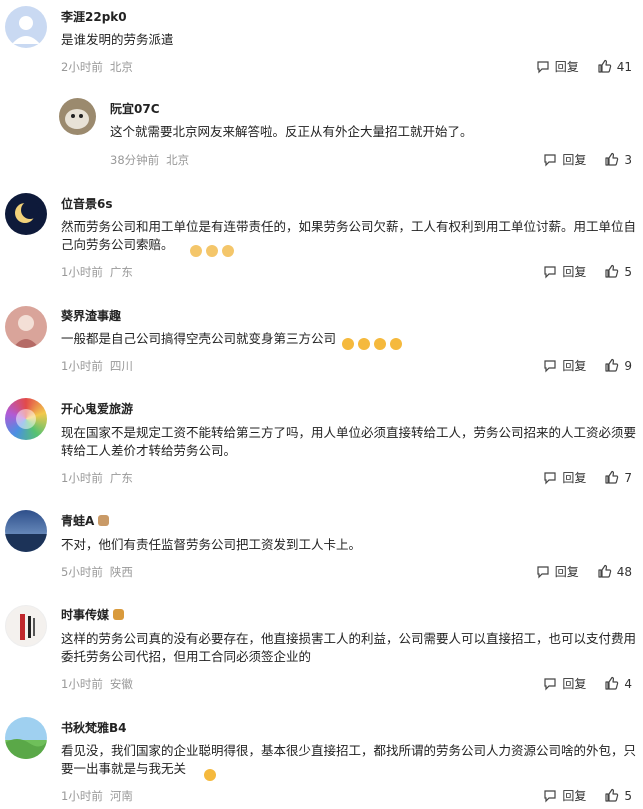 The height and width of the screenshot is (809, 643). I want to click on like-button: 48, so click(614, 571).